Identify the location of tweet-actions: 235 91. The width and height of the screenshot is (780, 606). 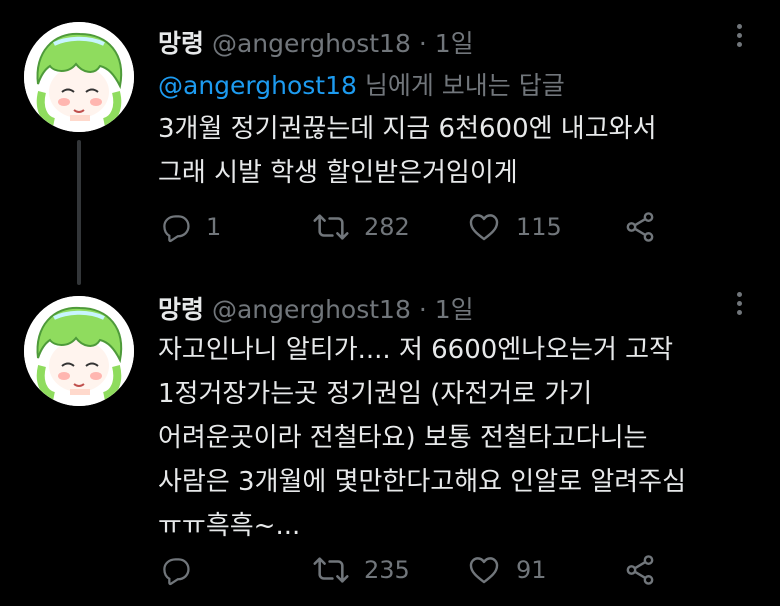
(390, 570).